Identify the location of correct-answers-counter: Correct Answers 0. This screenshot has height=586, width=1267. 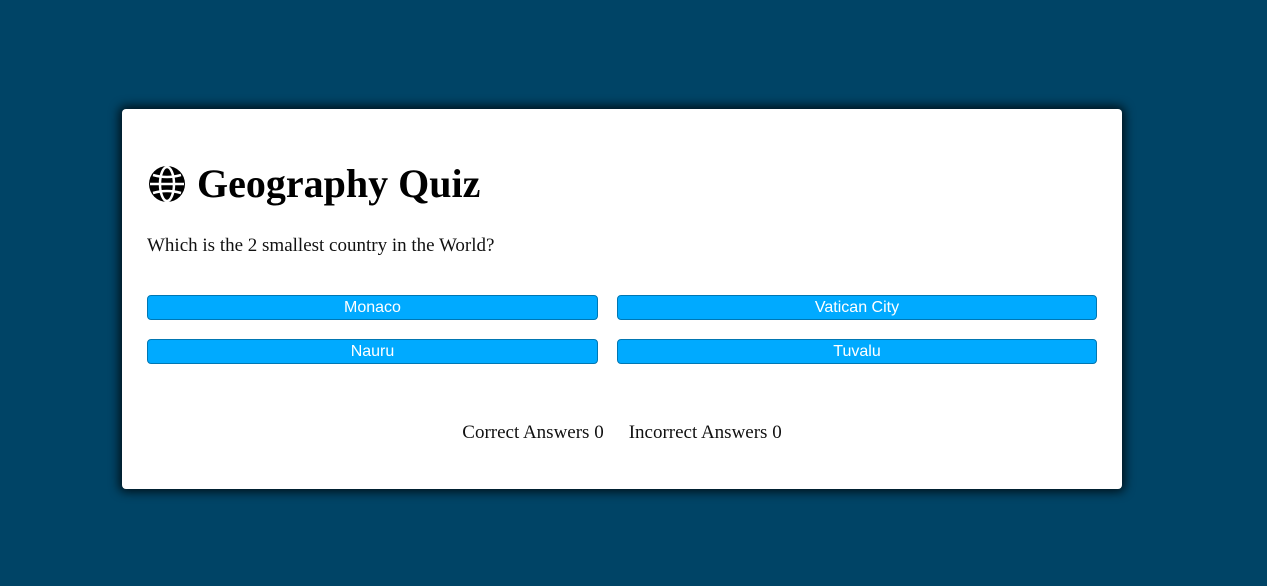
(532, 433).